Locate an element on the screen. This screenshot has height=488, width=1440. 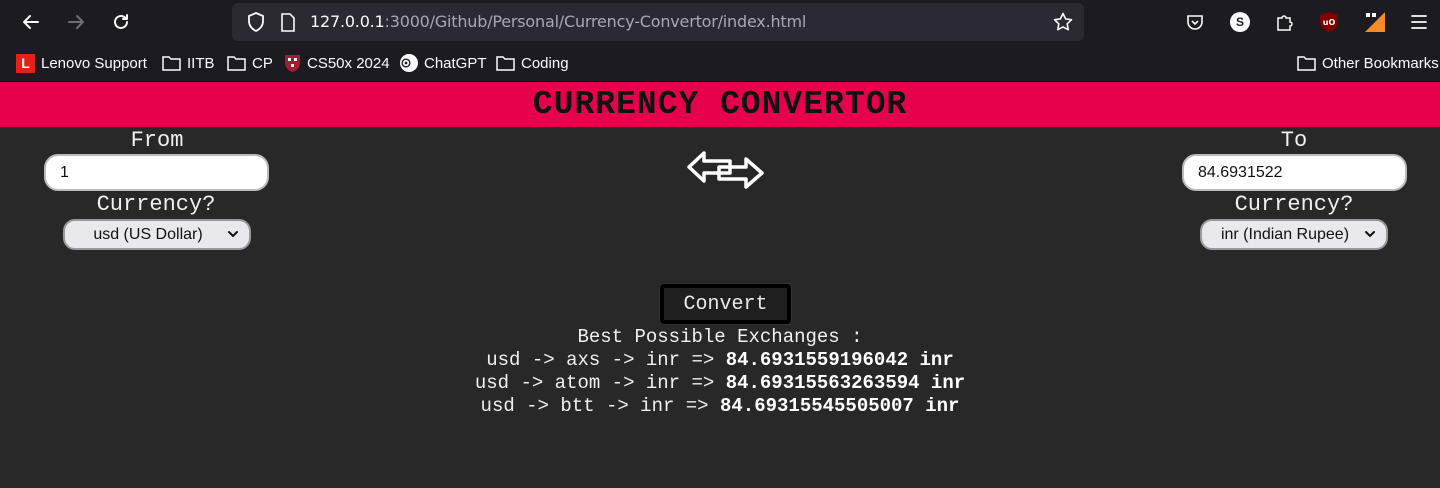
star-icon is located at coordinates (1063, 22).